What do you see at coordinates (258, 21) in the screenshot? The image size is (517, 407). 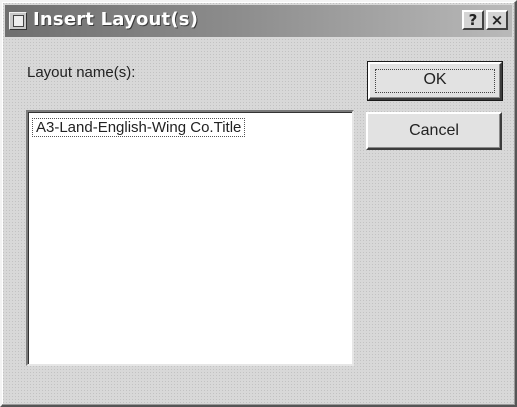 I see `title-bar: Insert Layout(s) ? ×` at bounding box center [258, 21].